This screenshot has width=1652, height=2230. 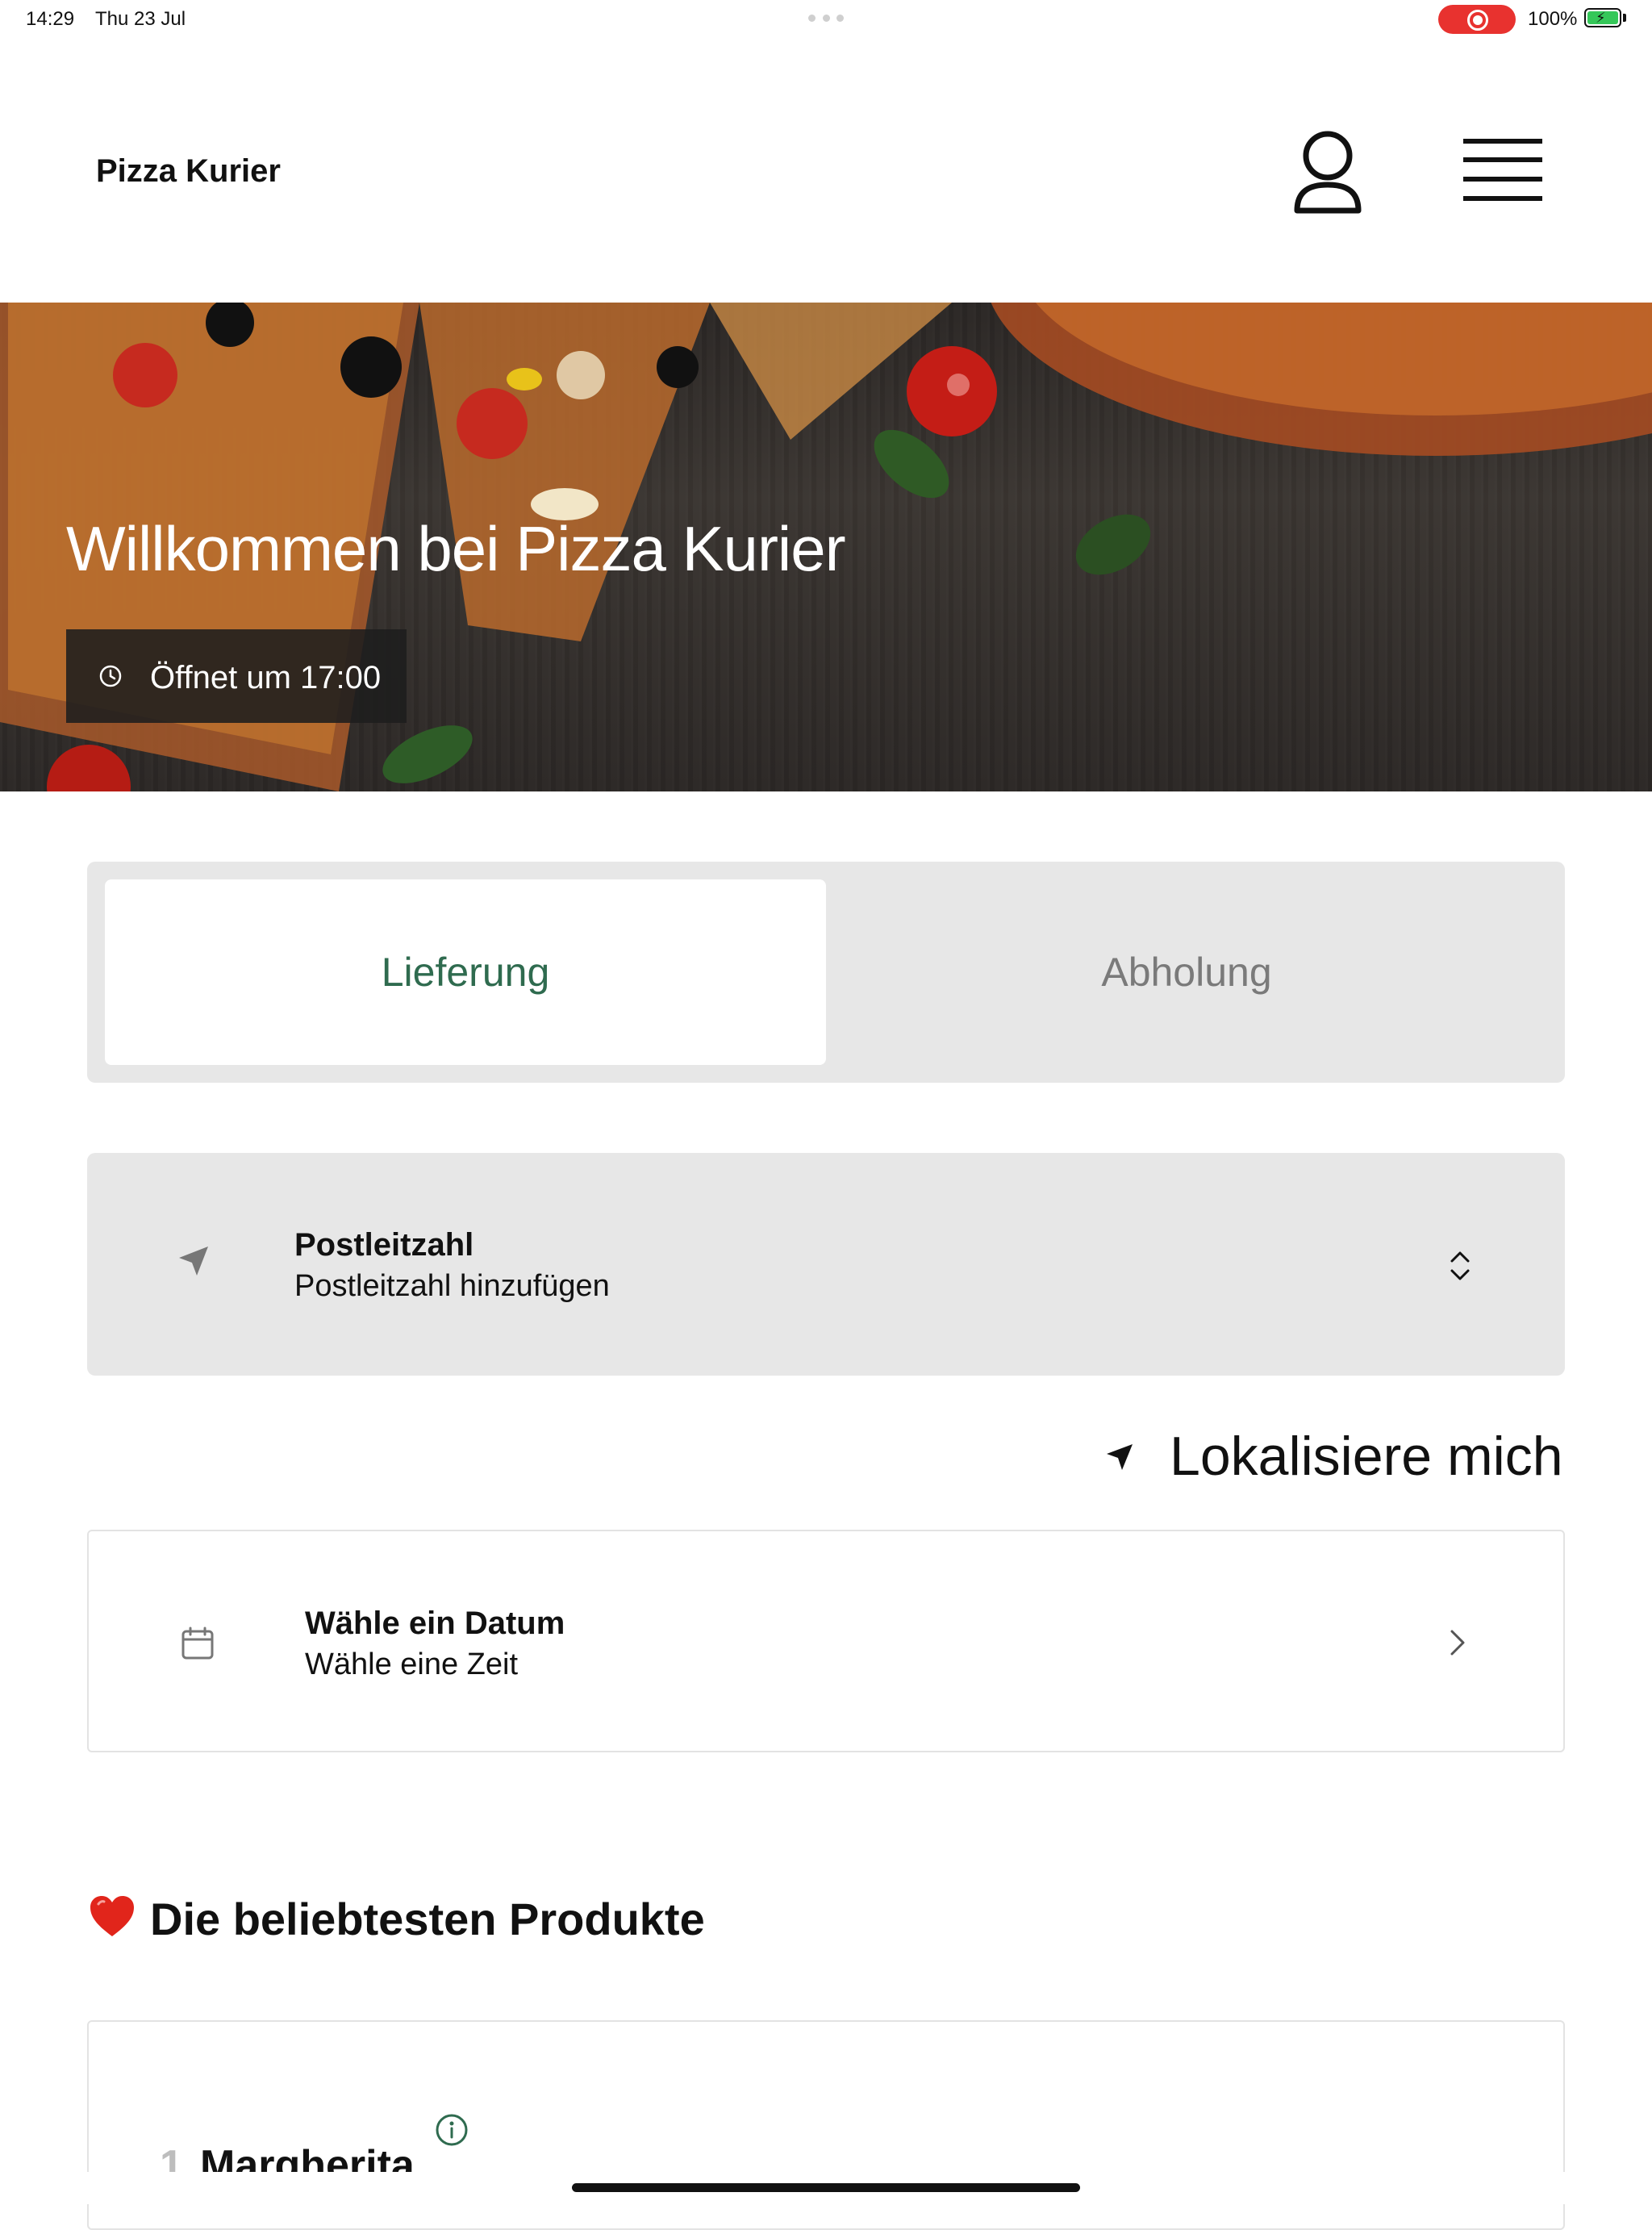 I want to click on tab-pickup: Abholung, so click(x=1187, y=972).